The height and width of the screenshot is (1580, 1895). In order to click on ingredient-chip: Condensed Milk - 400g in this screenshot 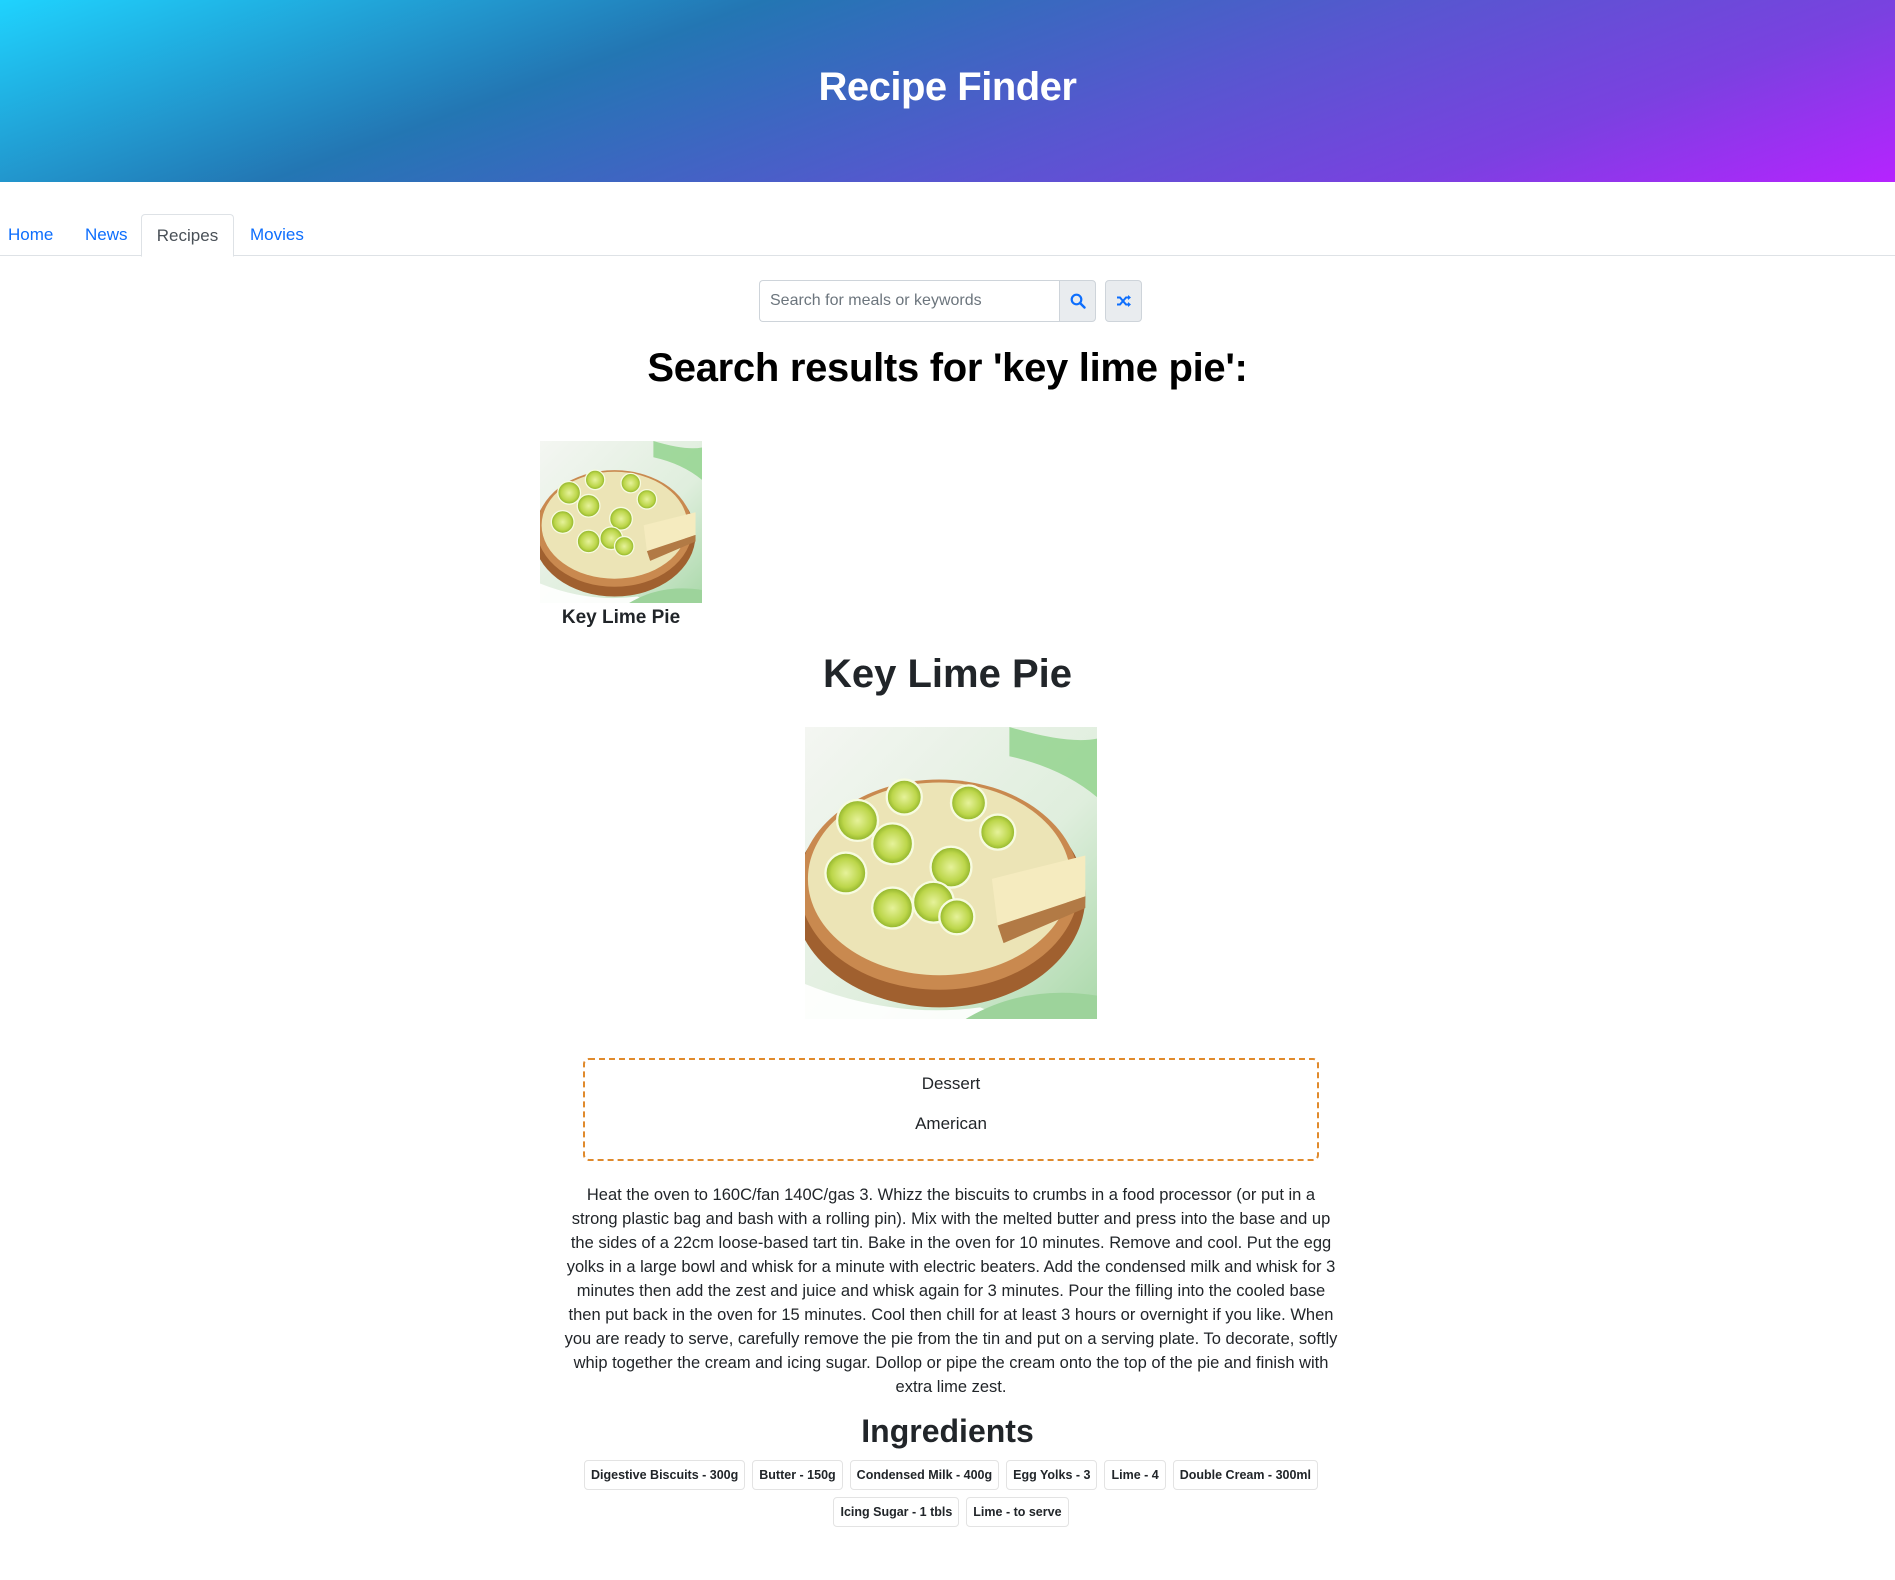, I will do `click(924, 1475)`.